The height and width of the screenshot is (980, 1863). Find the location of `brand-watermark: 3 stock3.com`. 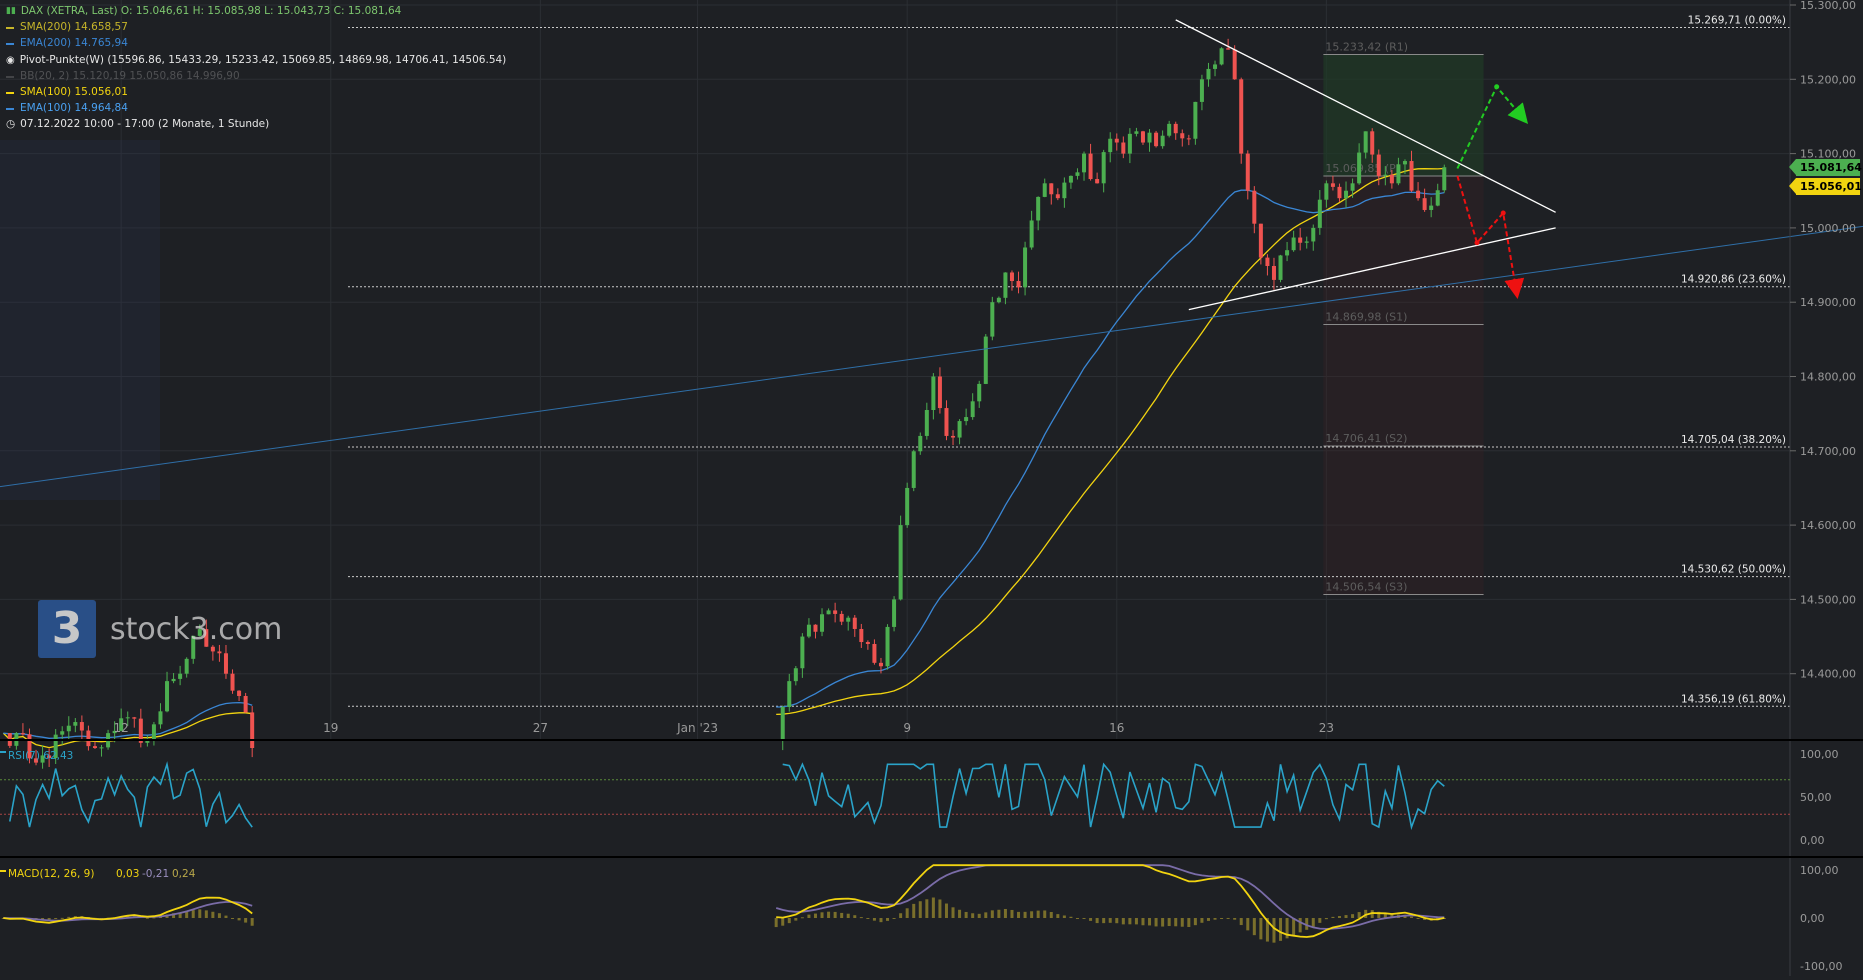

brand-watermark: 3 stock3.com is located at coordinates (160, 629).